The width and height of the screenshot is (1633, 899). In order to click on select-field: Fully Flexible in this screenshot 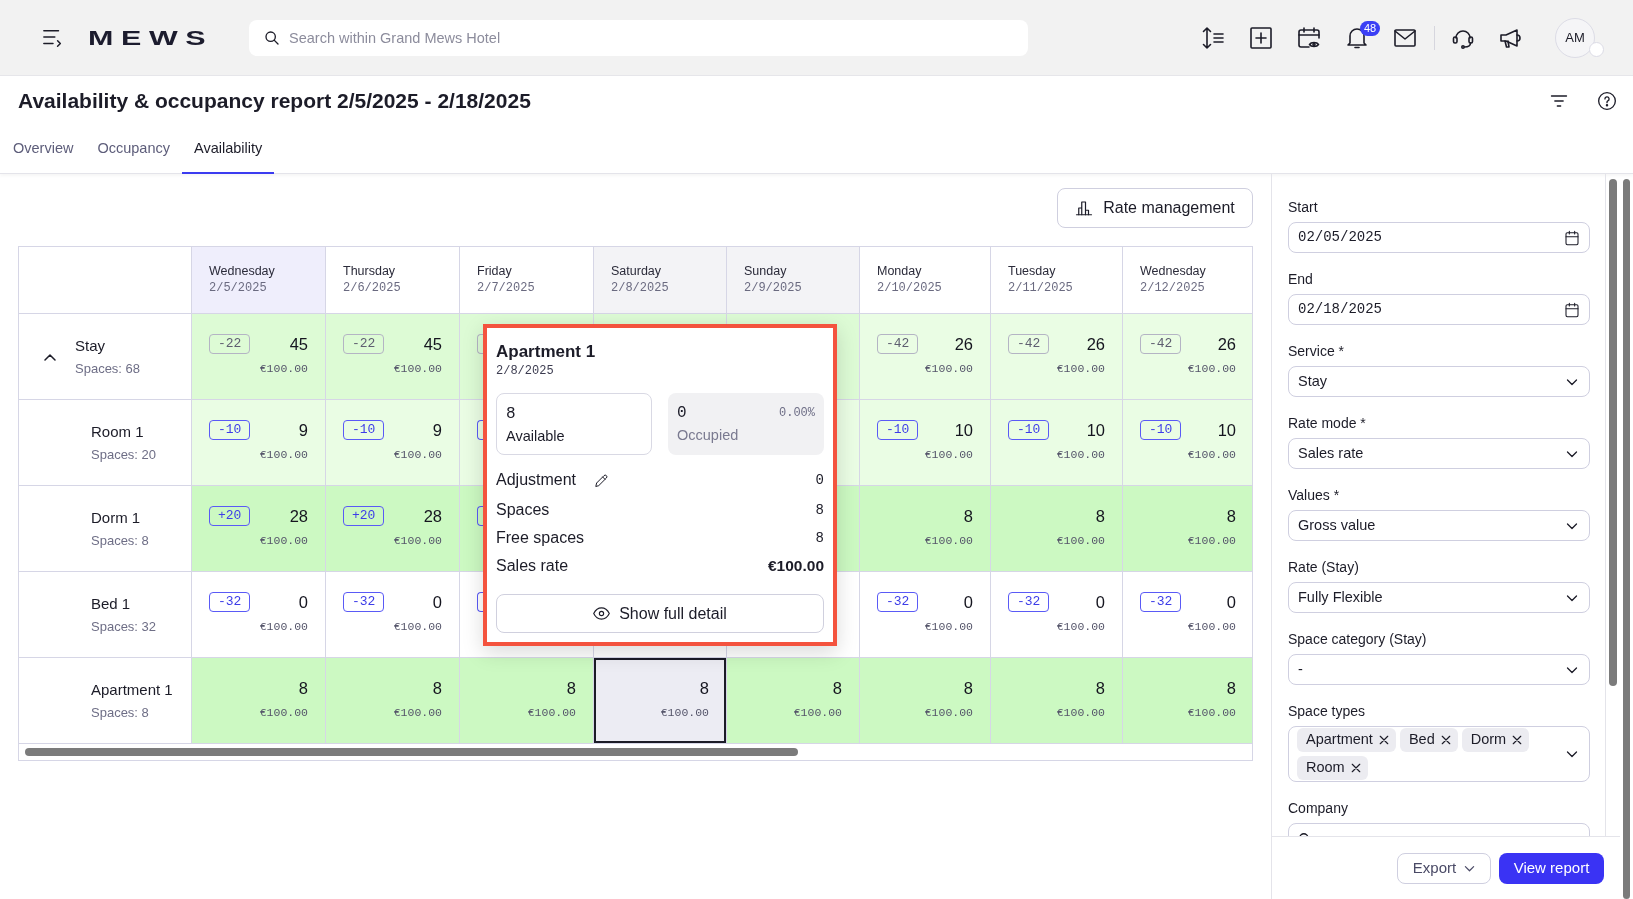, I will do `click(1439, 597)`.